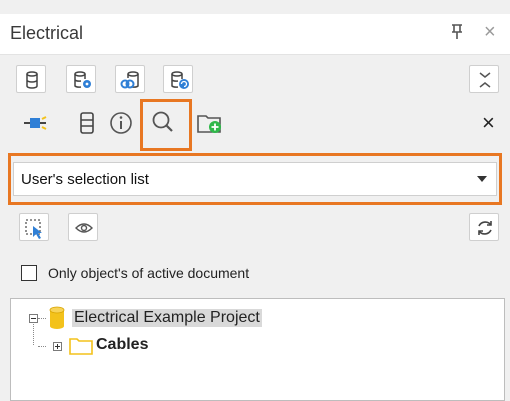  I want to click on close-panel-icon: ×, so click(490, 32).